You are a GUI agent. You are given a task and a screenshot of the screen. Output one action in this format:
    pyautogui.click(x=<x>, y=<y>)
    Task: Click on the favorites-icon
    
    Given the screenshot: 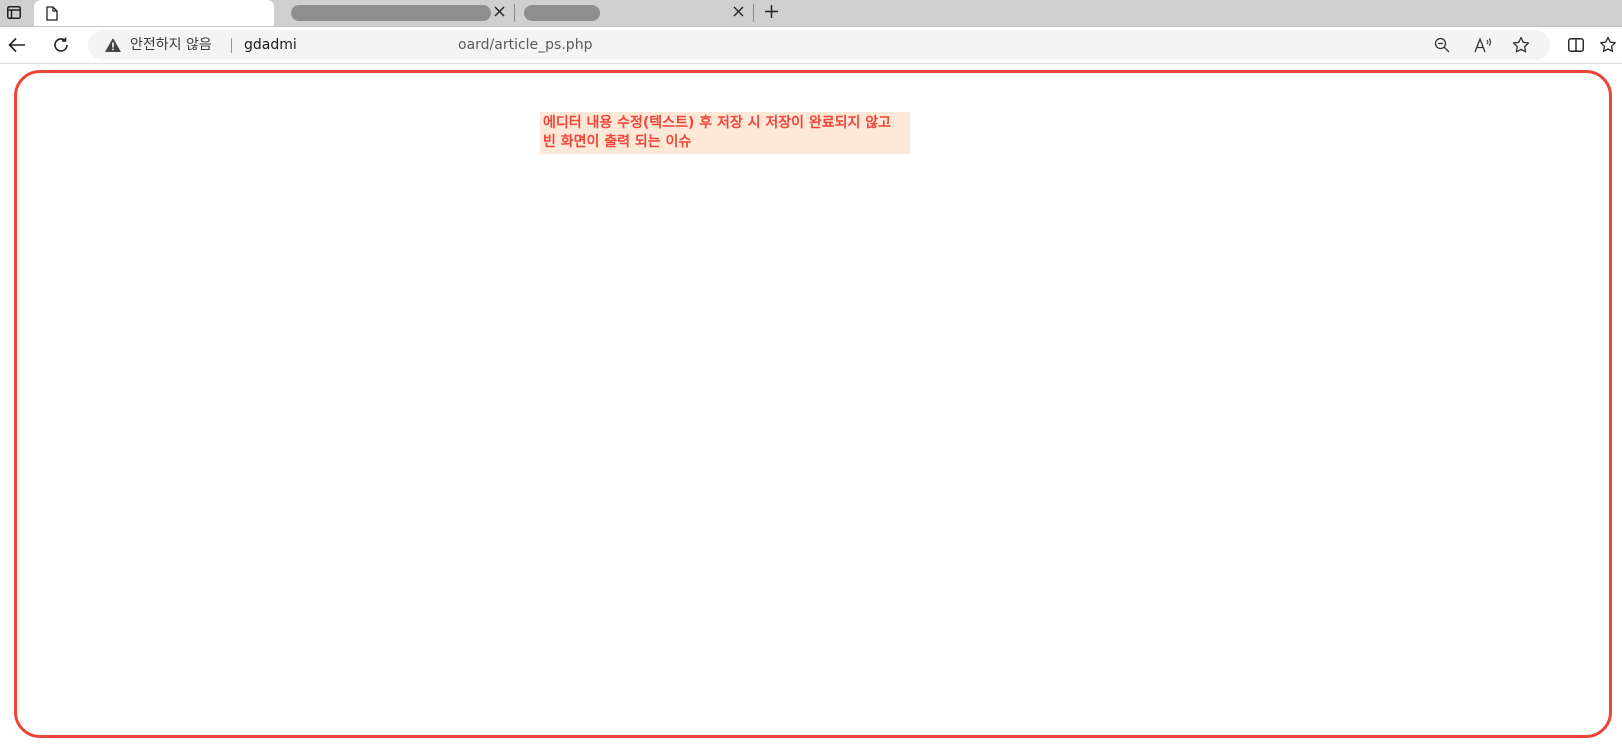 What is the action you would take?
    pyautogui.click(x=1611, y=45)
    